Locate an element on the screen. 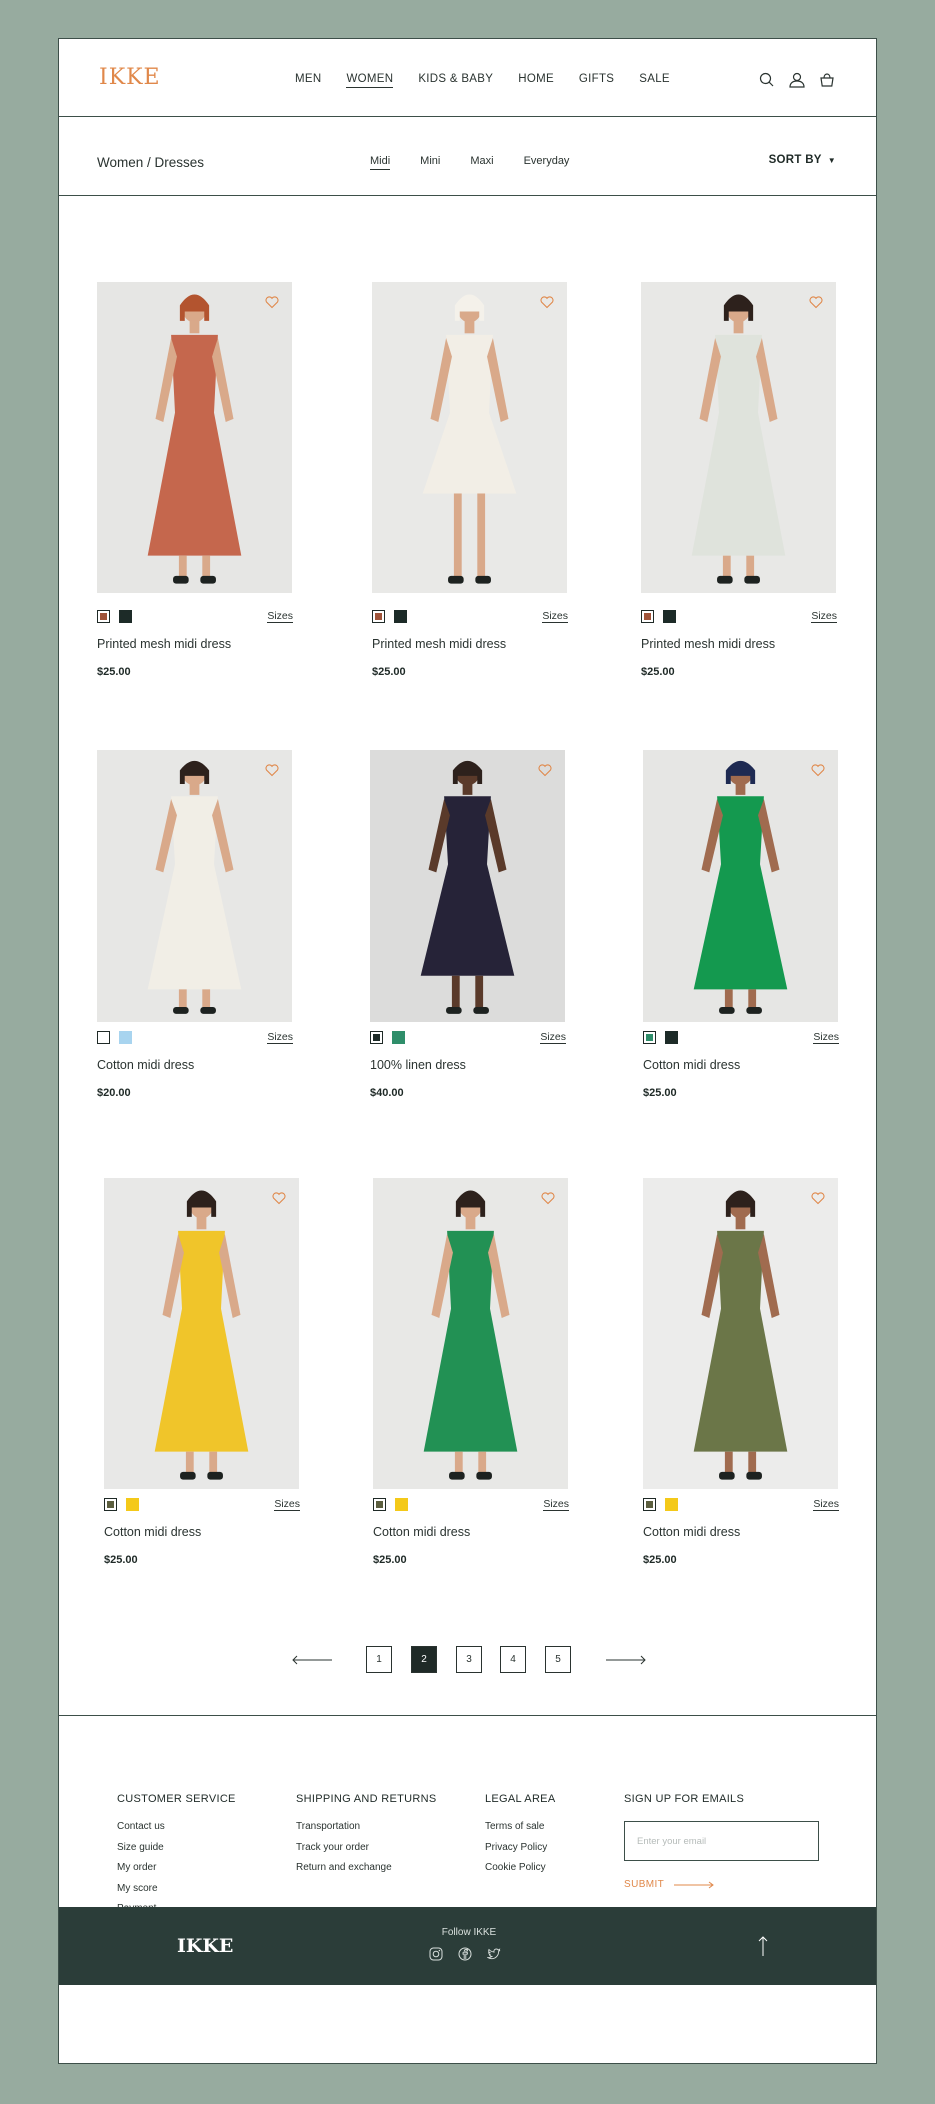 The image size is (935, 2104). product-card: Sizes Cotton midi dress $20.00 is located at coordinates (195, 924).